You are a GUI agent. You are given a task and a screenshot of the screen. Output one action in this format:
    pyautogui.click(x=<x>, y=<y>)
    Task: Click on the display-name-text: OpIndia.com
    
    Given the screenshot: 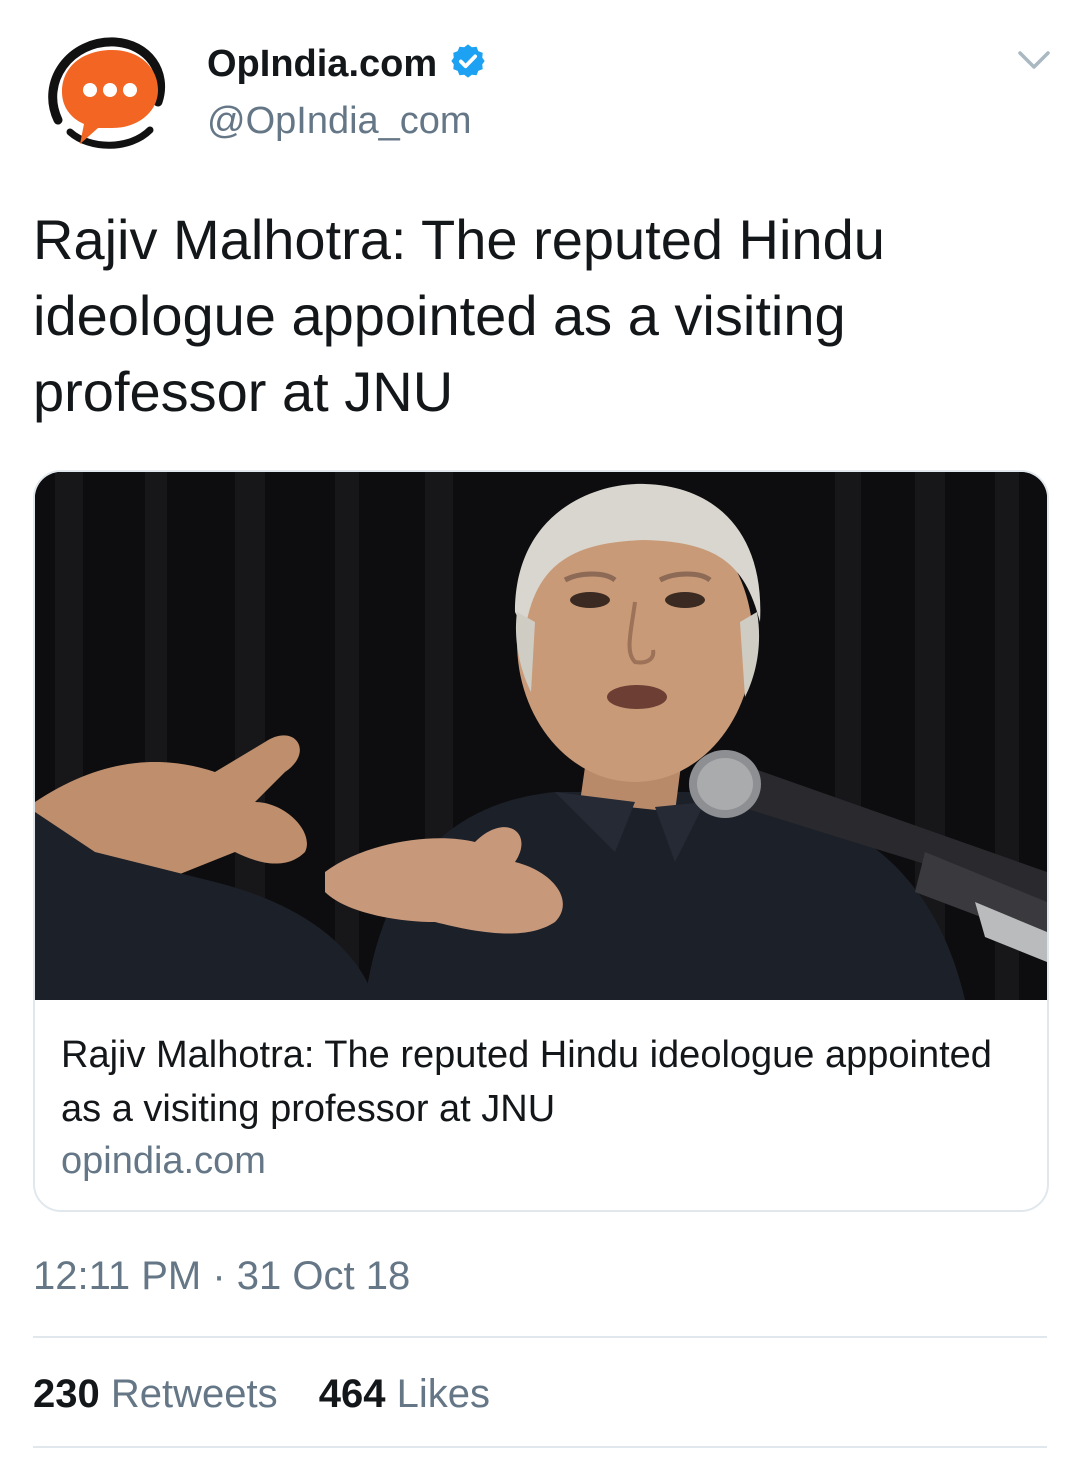 What is the action you would take?
    pyautogui.click(x=322, y=64)
    